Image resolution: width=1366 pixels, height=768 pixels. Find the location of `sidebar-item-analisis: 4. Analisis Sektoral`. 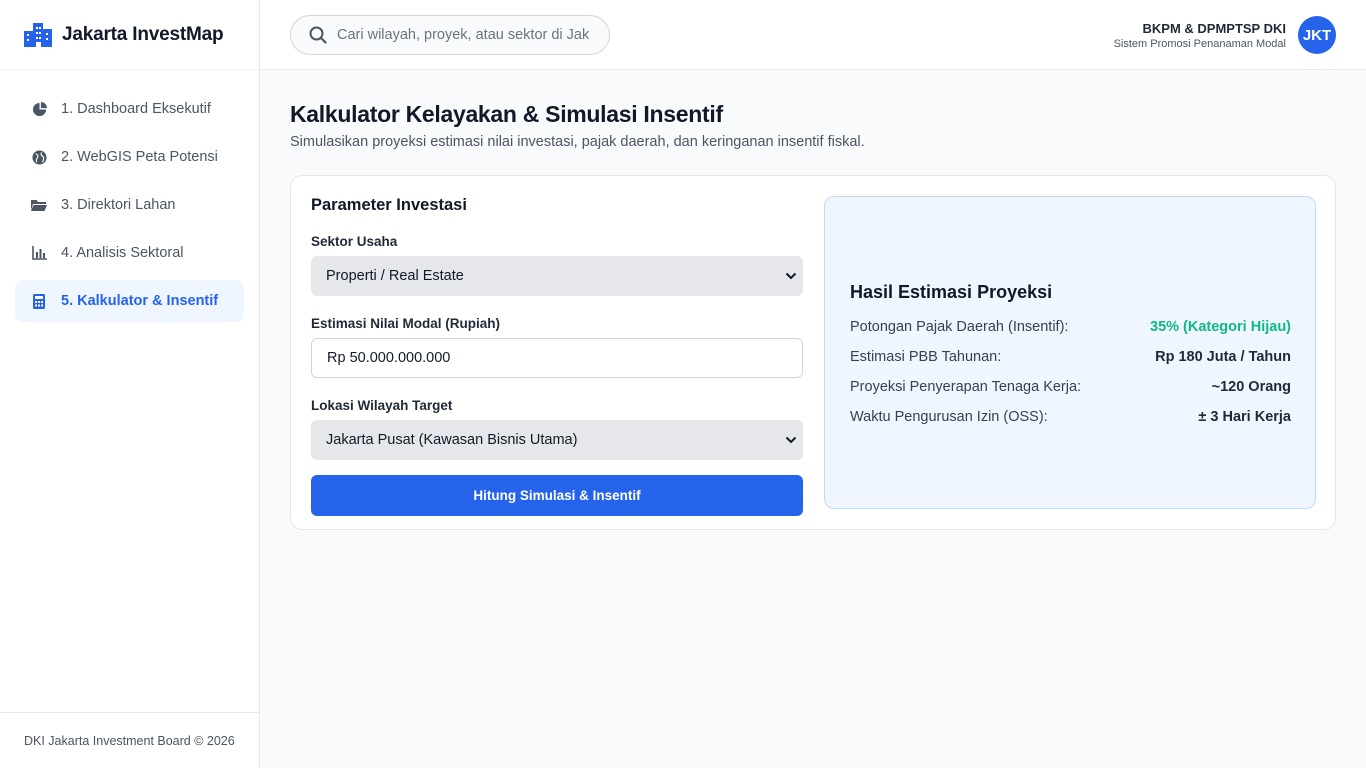

sidebar-item-analisis: 4. Analisis Sektoral is located at coordinates (129, 253).